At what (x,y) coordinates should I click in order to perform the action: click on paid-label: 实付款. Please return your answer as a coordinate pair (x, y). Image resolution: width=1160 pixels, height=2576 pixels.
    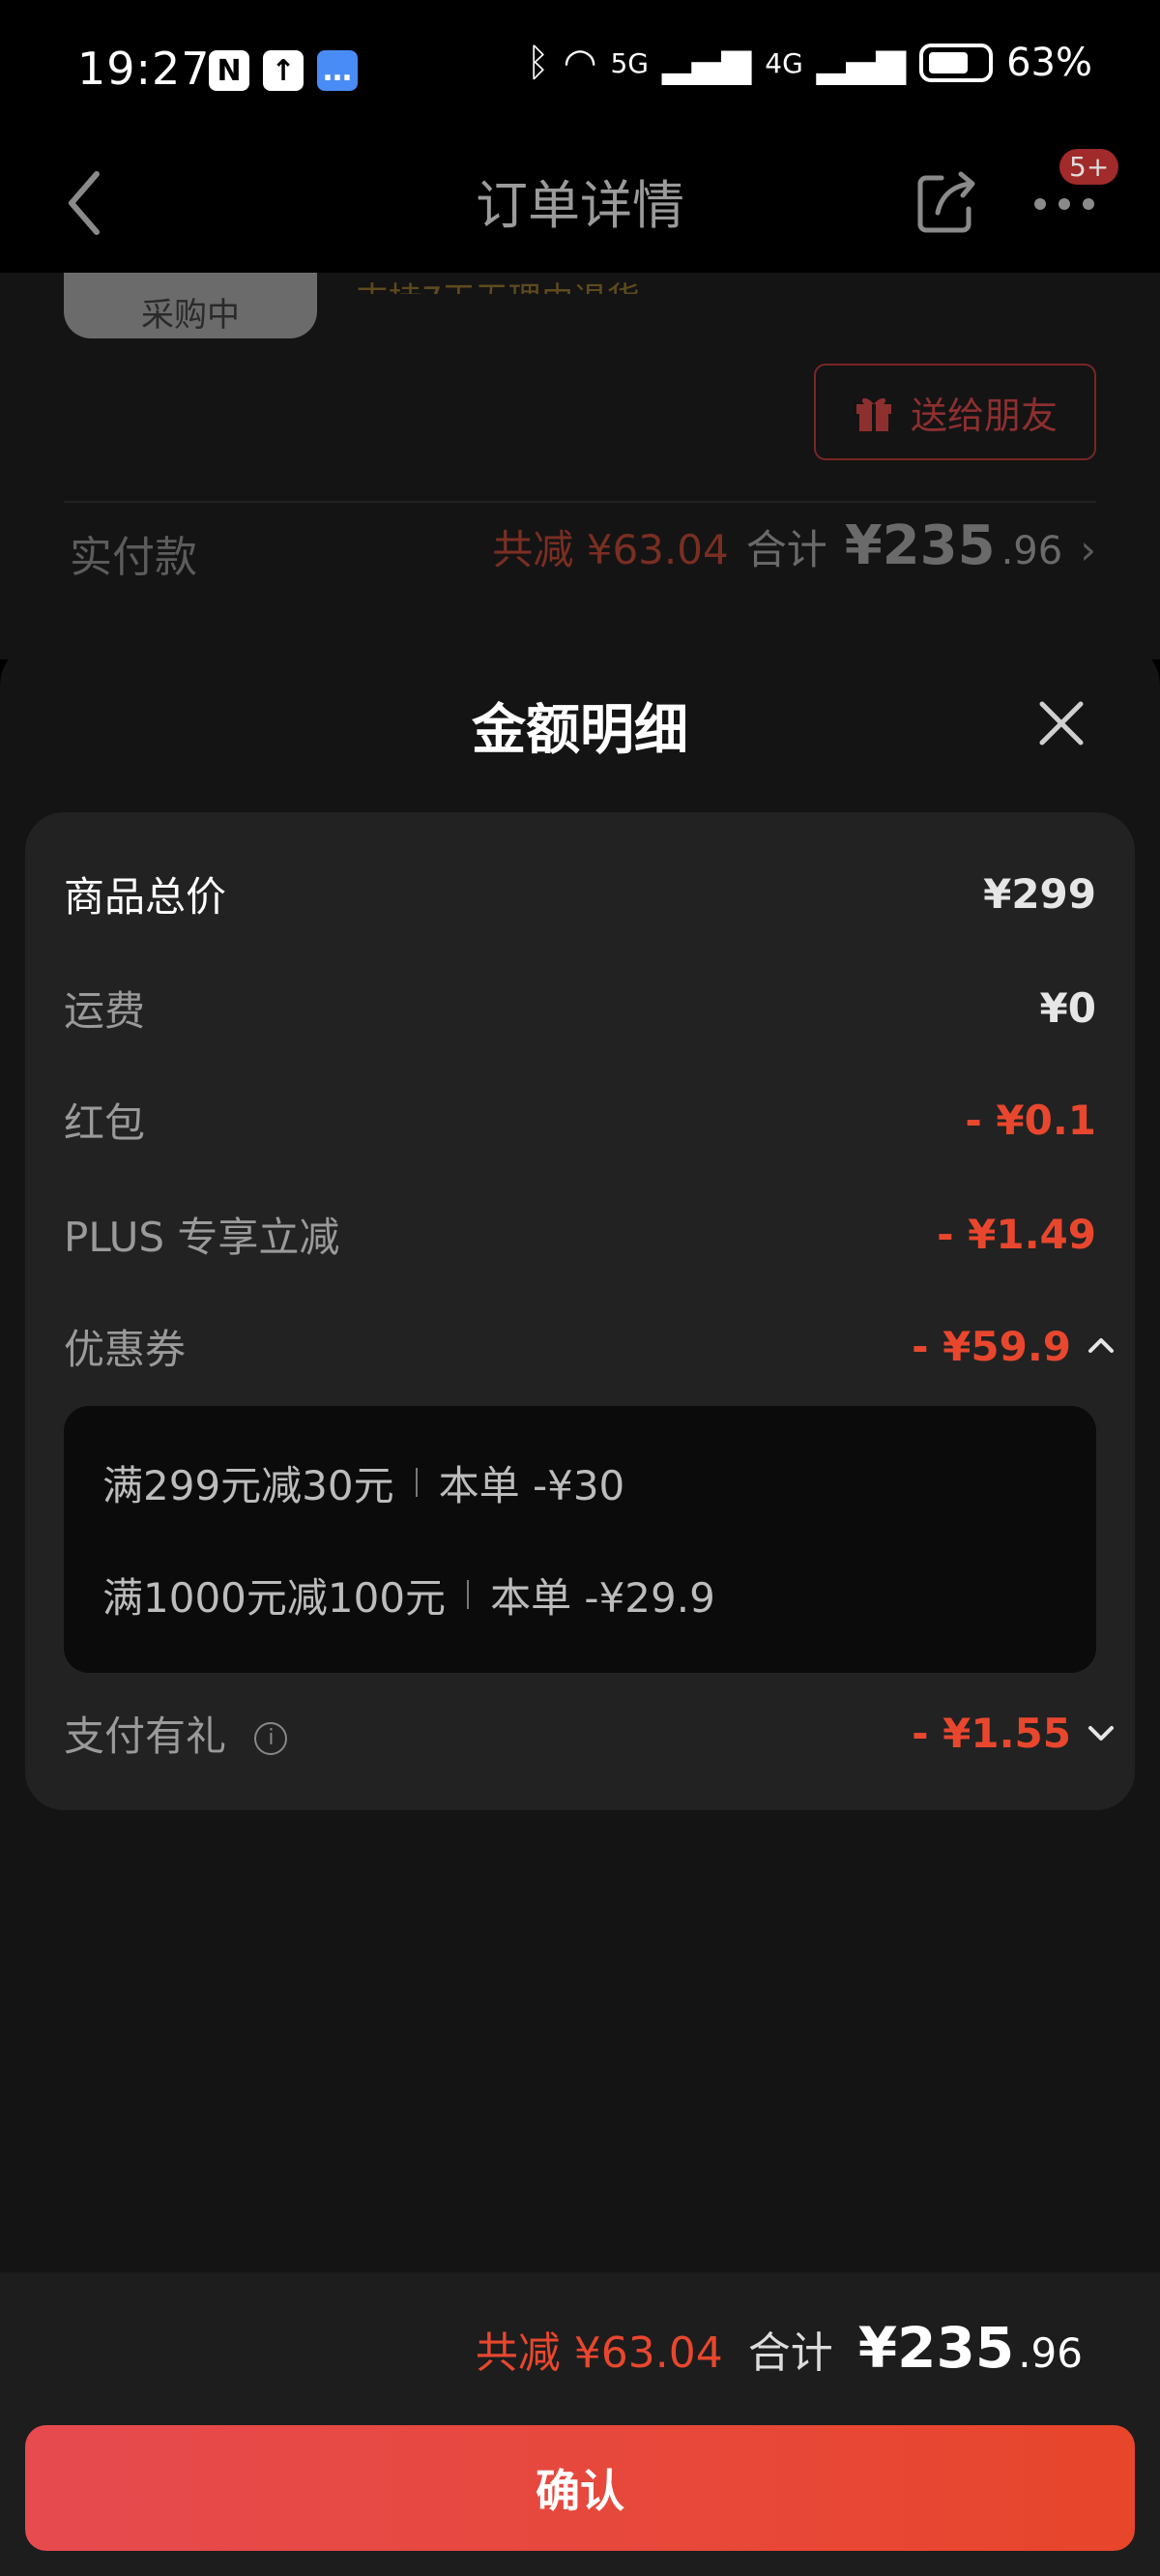
    Looking at the image, I should click on (133, 557).